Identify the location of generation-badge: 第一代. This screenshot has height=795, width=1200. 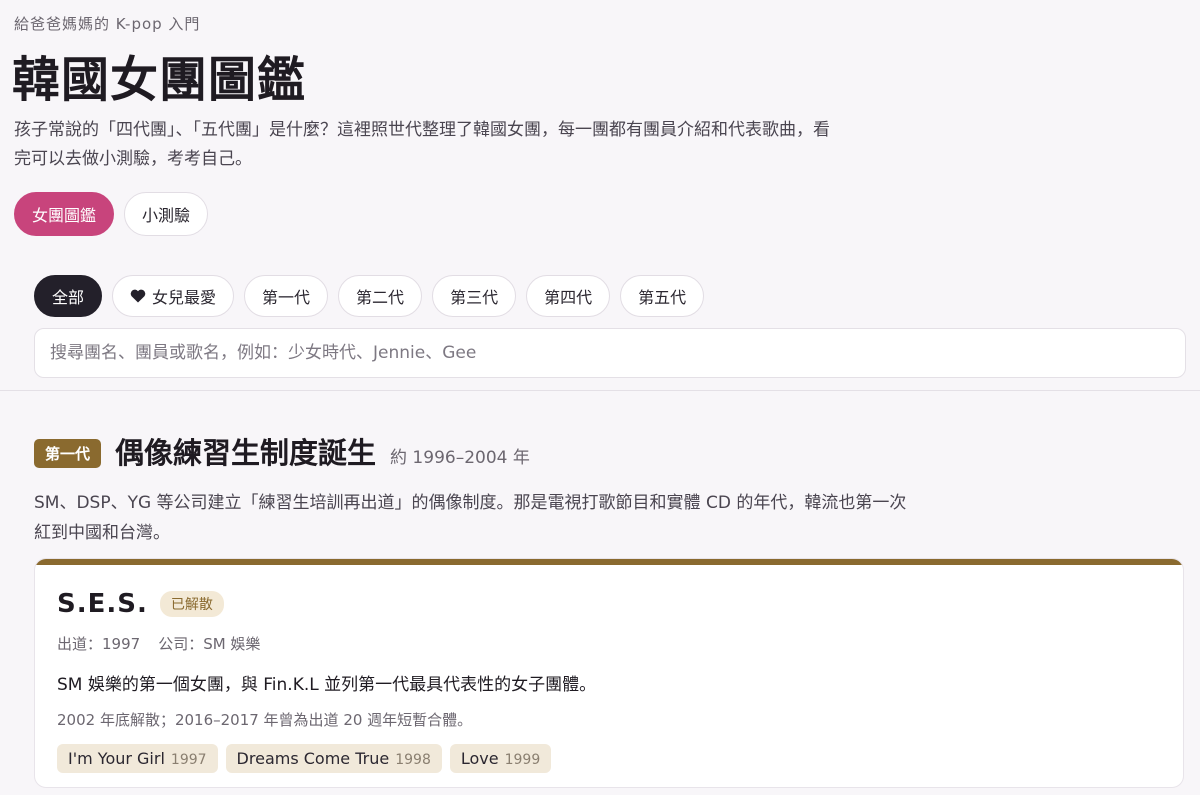
(68, 453).